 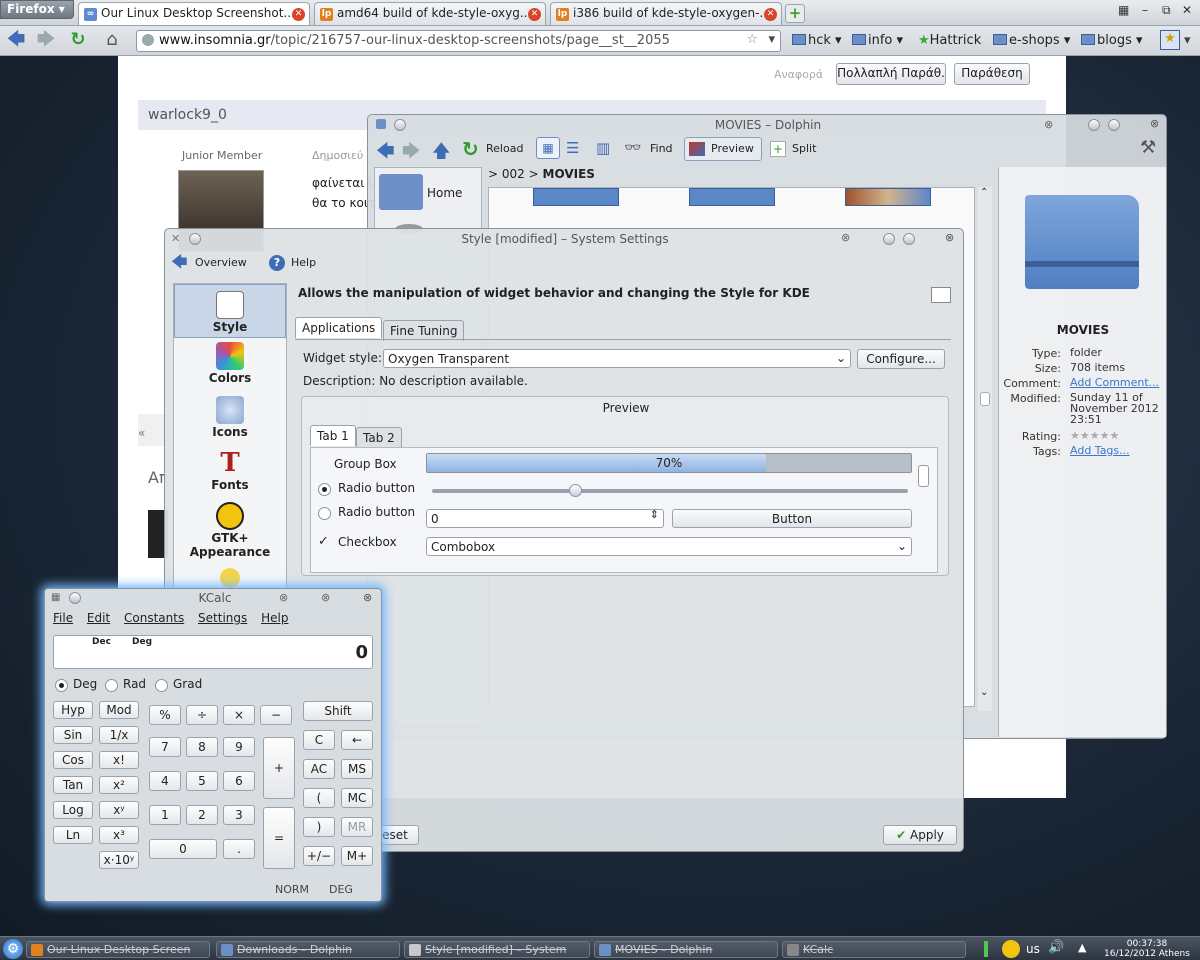 What do you see at coordinates (338, 711) in the screenshot?
I see `kcalc-memory-button: Shift` at bounding box center [338, 711].